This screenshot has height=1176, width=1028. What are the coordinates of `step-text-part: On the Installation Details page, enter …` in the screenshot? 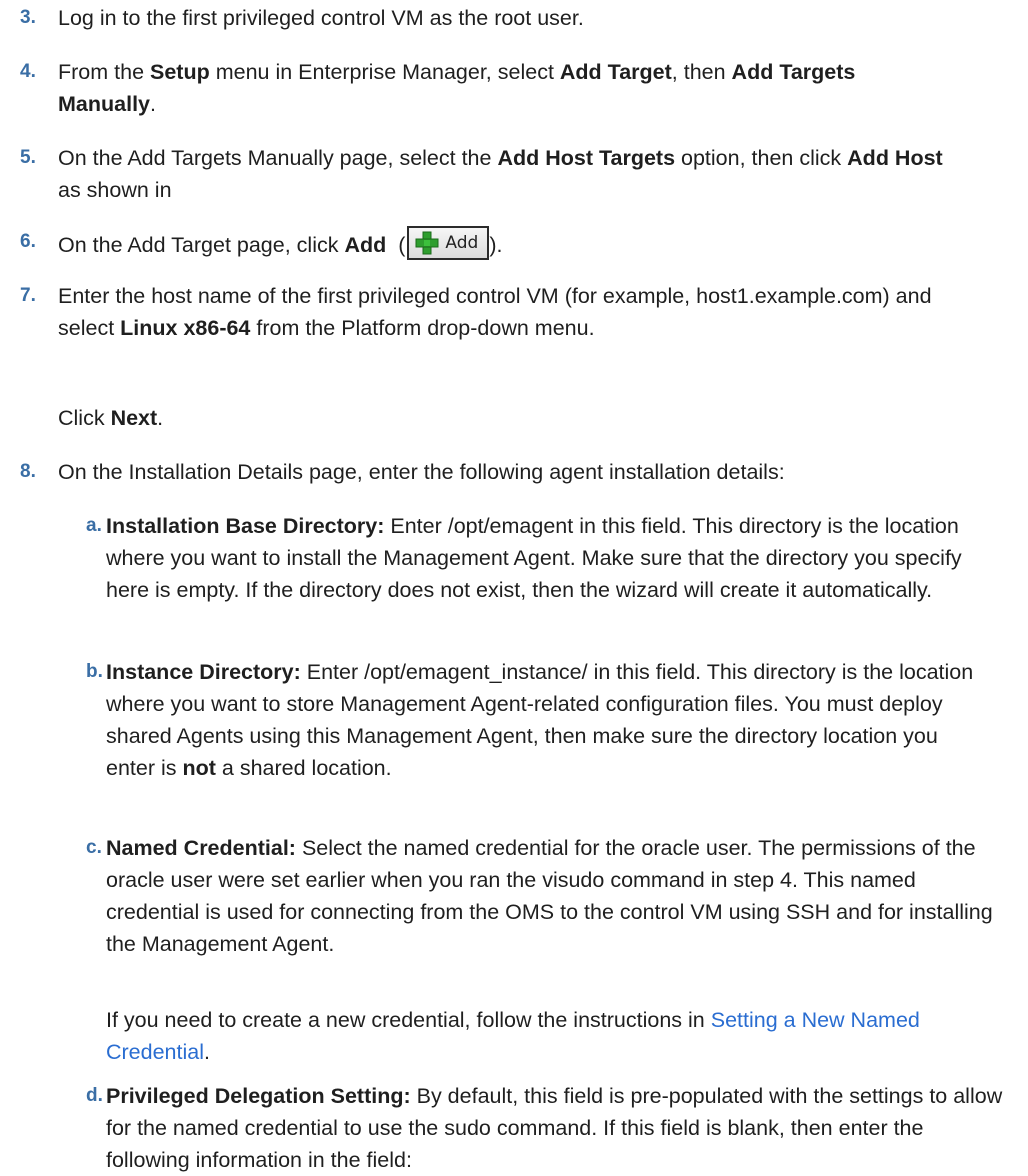 It's located at (421, 472).